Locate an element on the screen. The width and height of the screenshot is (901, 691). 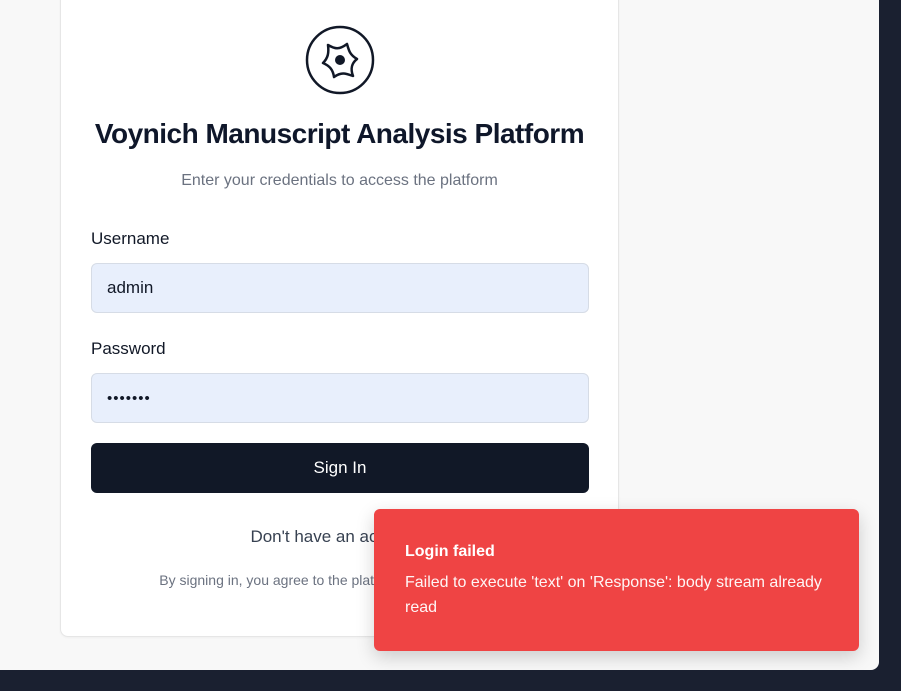
password-label: Password is located at coordinates (128, 348).